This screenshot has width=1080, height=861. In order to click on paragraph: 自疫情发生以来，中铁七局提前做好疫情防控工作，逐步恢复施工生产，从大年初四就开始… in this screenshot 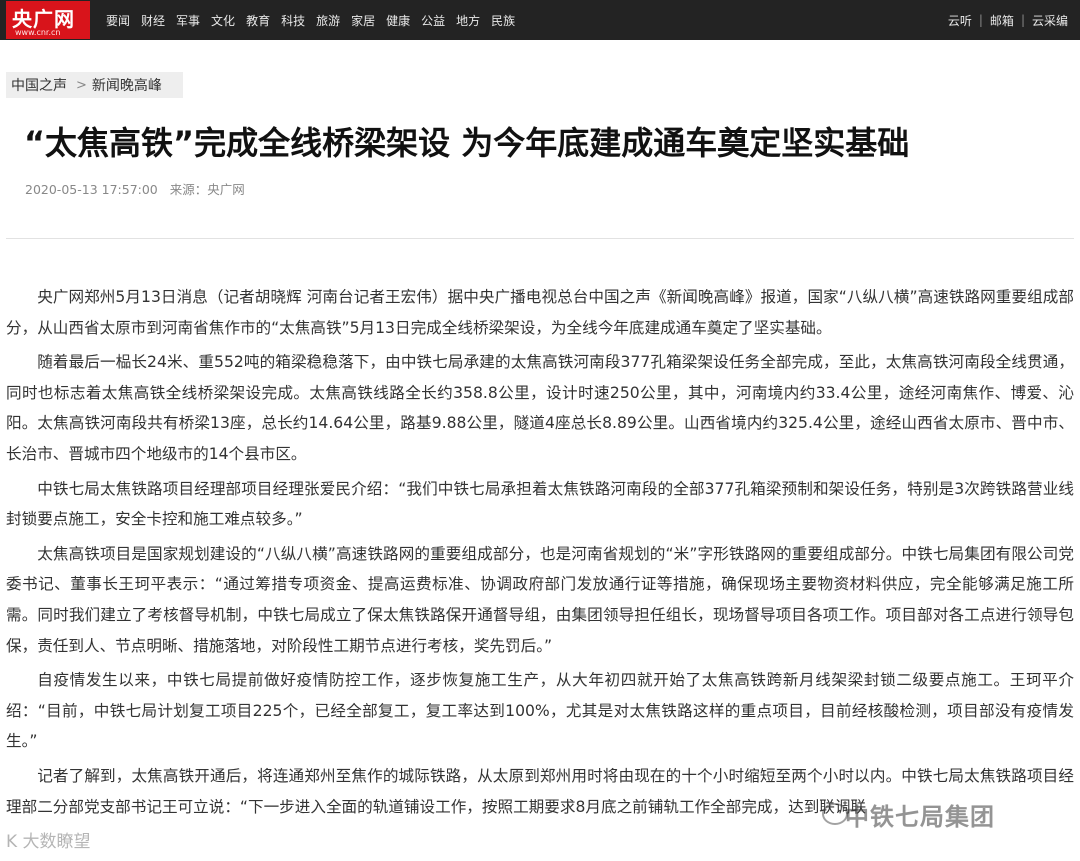, I will do `click(540, 711)`.